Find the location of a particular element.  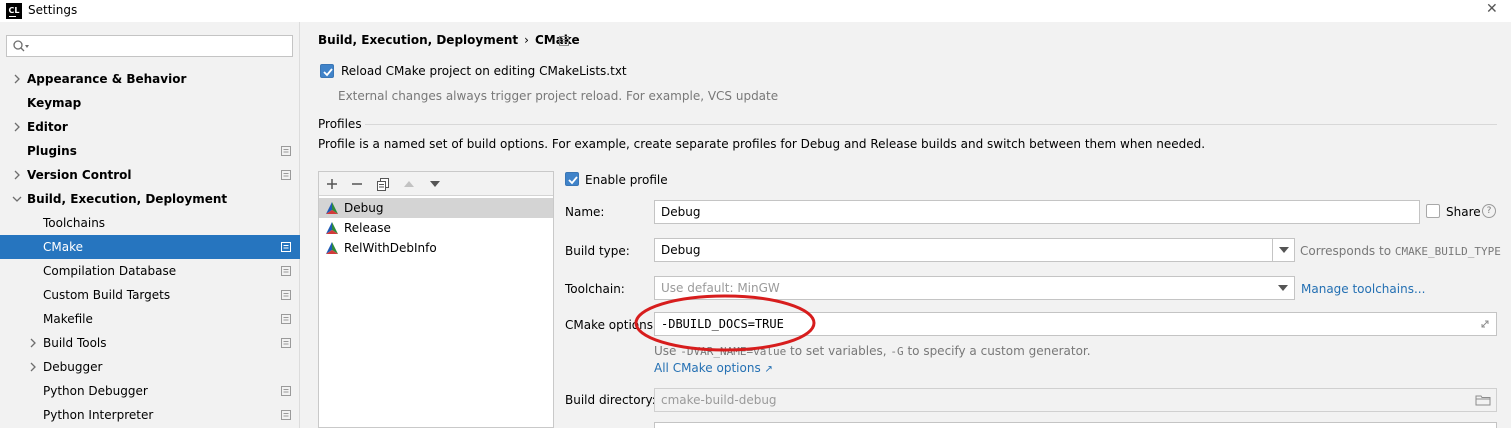

build-directory-input: cmake-build-debug is located at coordinates (1075, 400).